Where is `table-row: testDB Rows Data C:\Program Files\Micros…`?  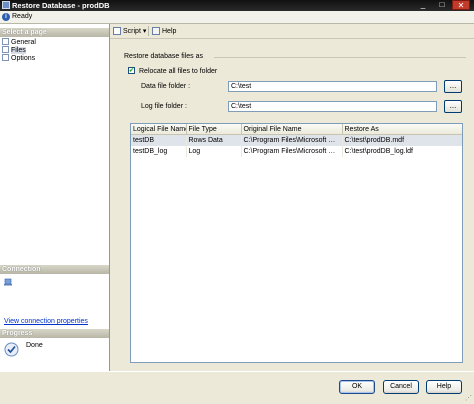
table-row: testDB Rows Data C:\Program Files\Micros… is located at coordinates (296, 140).